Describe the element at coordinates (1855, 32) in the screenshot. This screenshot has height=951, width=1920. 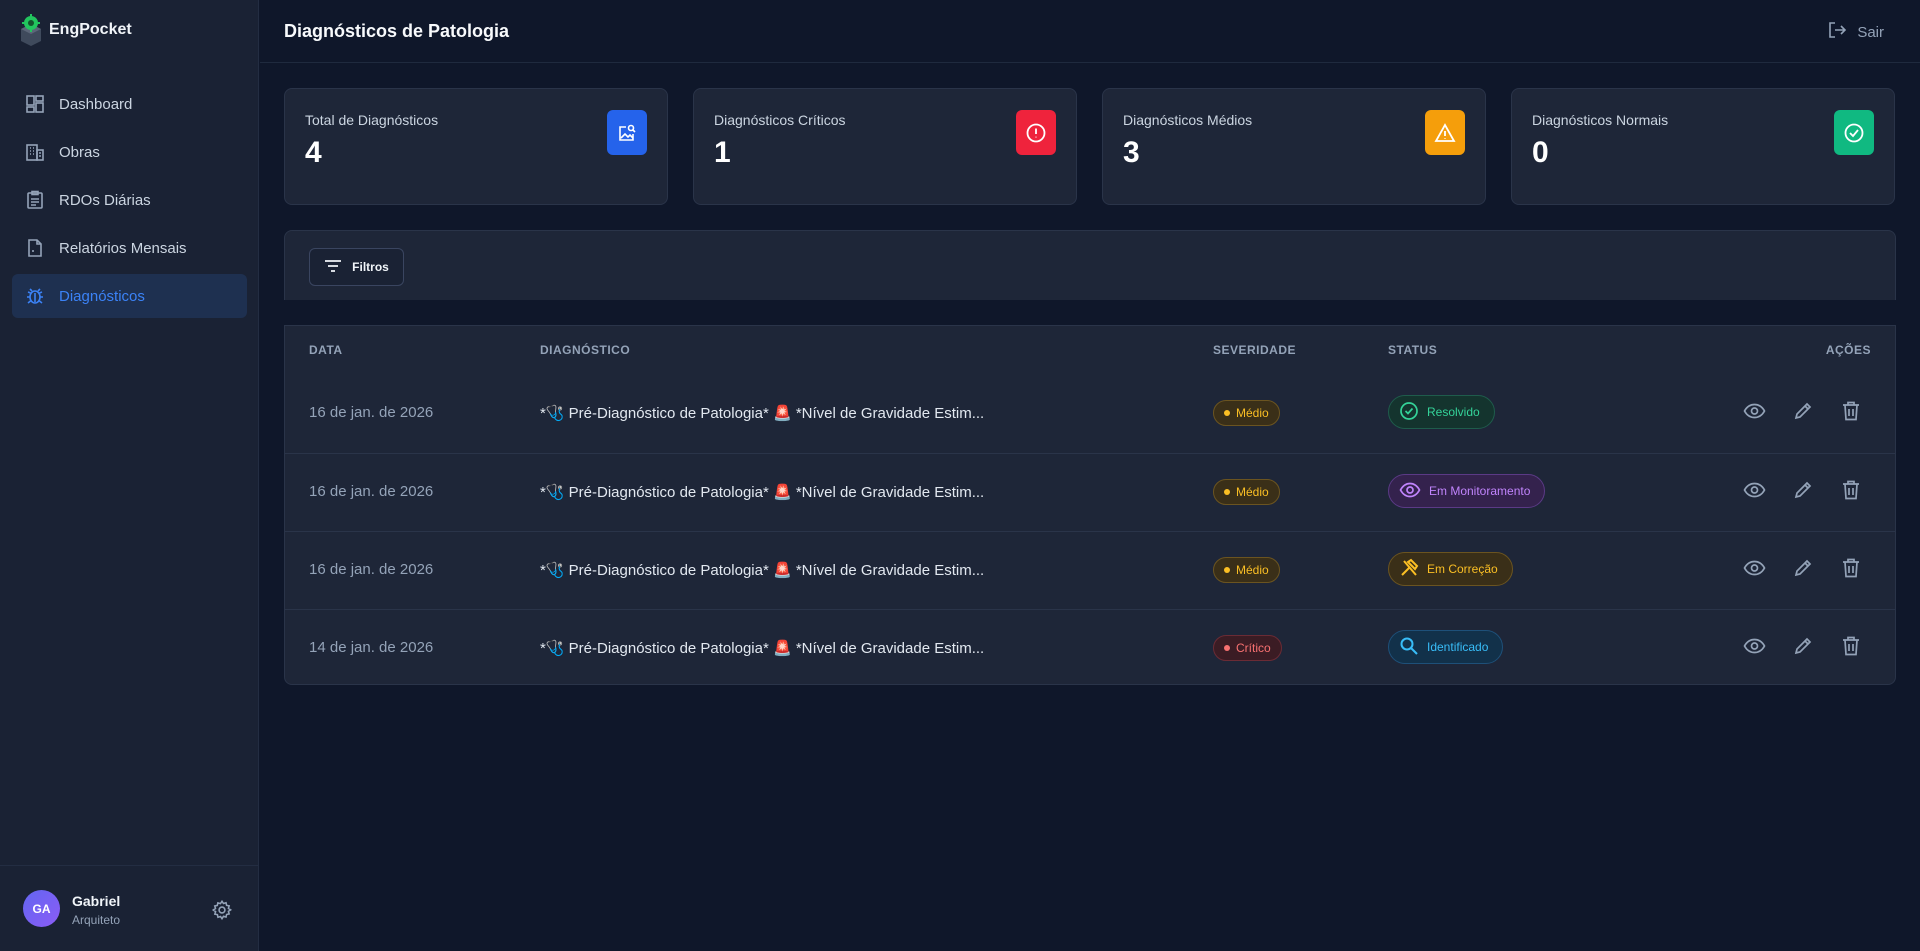
I see `logout-button: Sair` at that location.